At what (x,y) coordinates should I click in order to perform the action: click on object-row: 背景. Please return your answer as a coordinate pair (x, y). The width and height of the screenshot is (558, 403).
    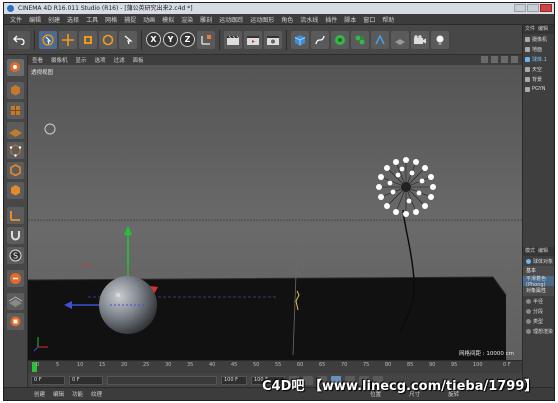
    Looking at the image, I should click on (538, 79).